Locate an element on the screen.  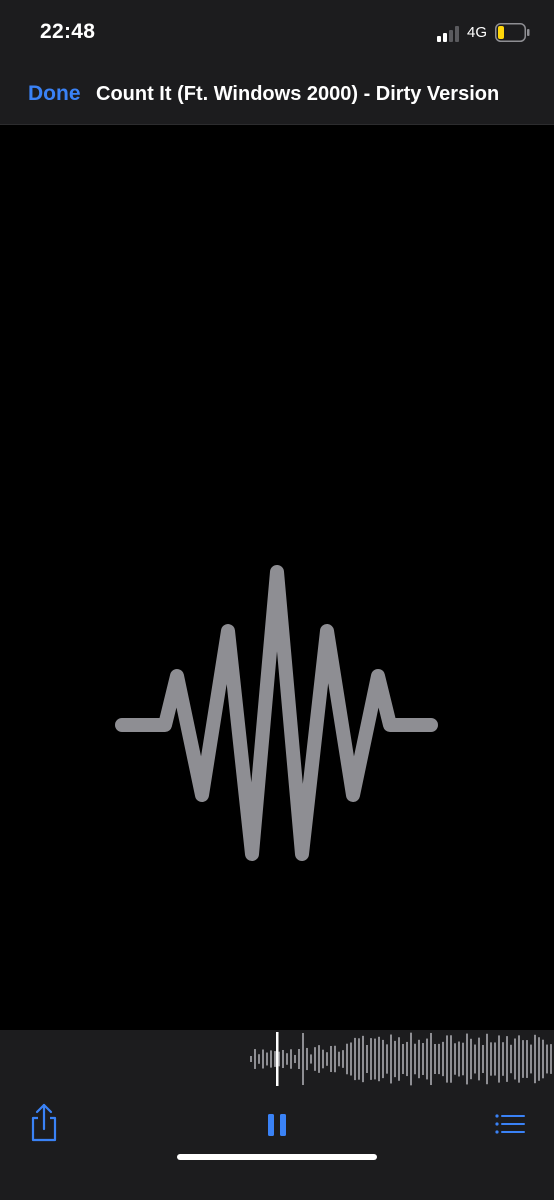
status-bar: 22:48 4G is located at coordinates (277, 33).